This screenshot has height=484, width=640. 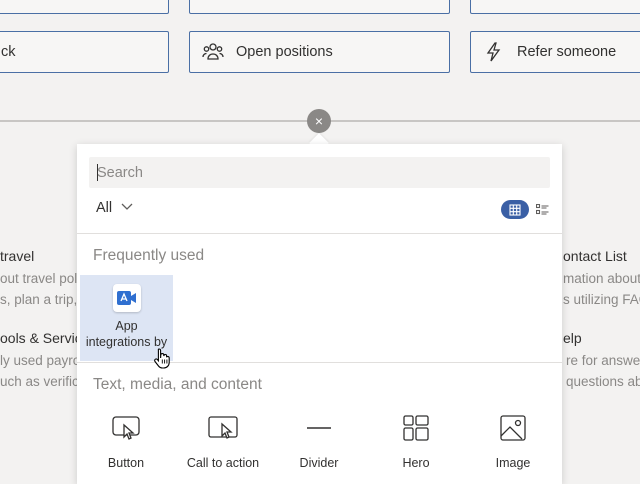 What do you see at coordinates (319, 428) in the screenshot?
I see `divider-icon` at bounding box center [319, 428].